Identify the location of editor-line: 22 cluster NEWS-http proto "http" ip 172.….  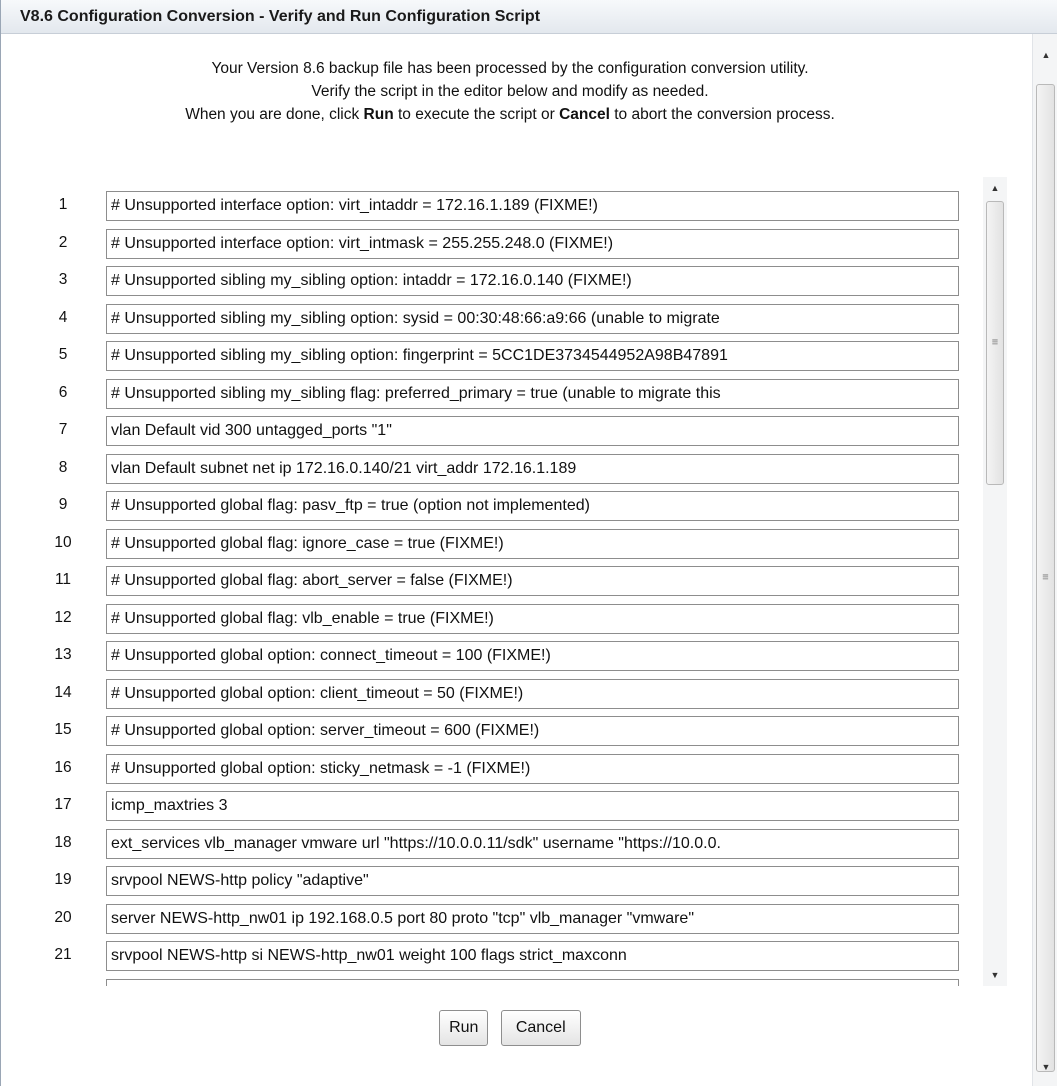
(510, 982).